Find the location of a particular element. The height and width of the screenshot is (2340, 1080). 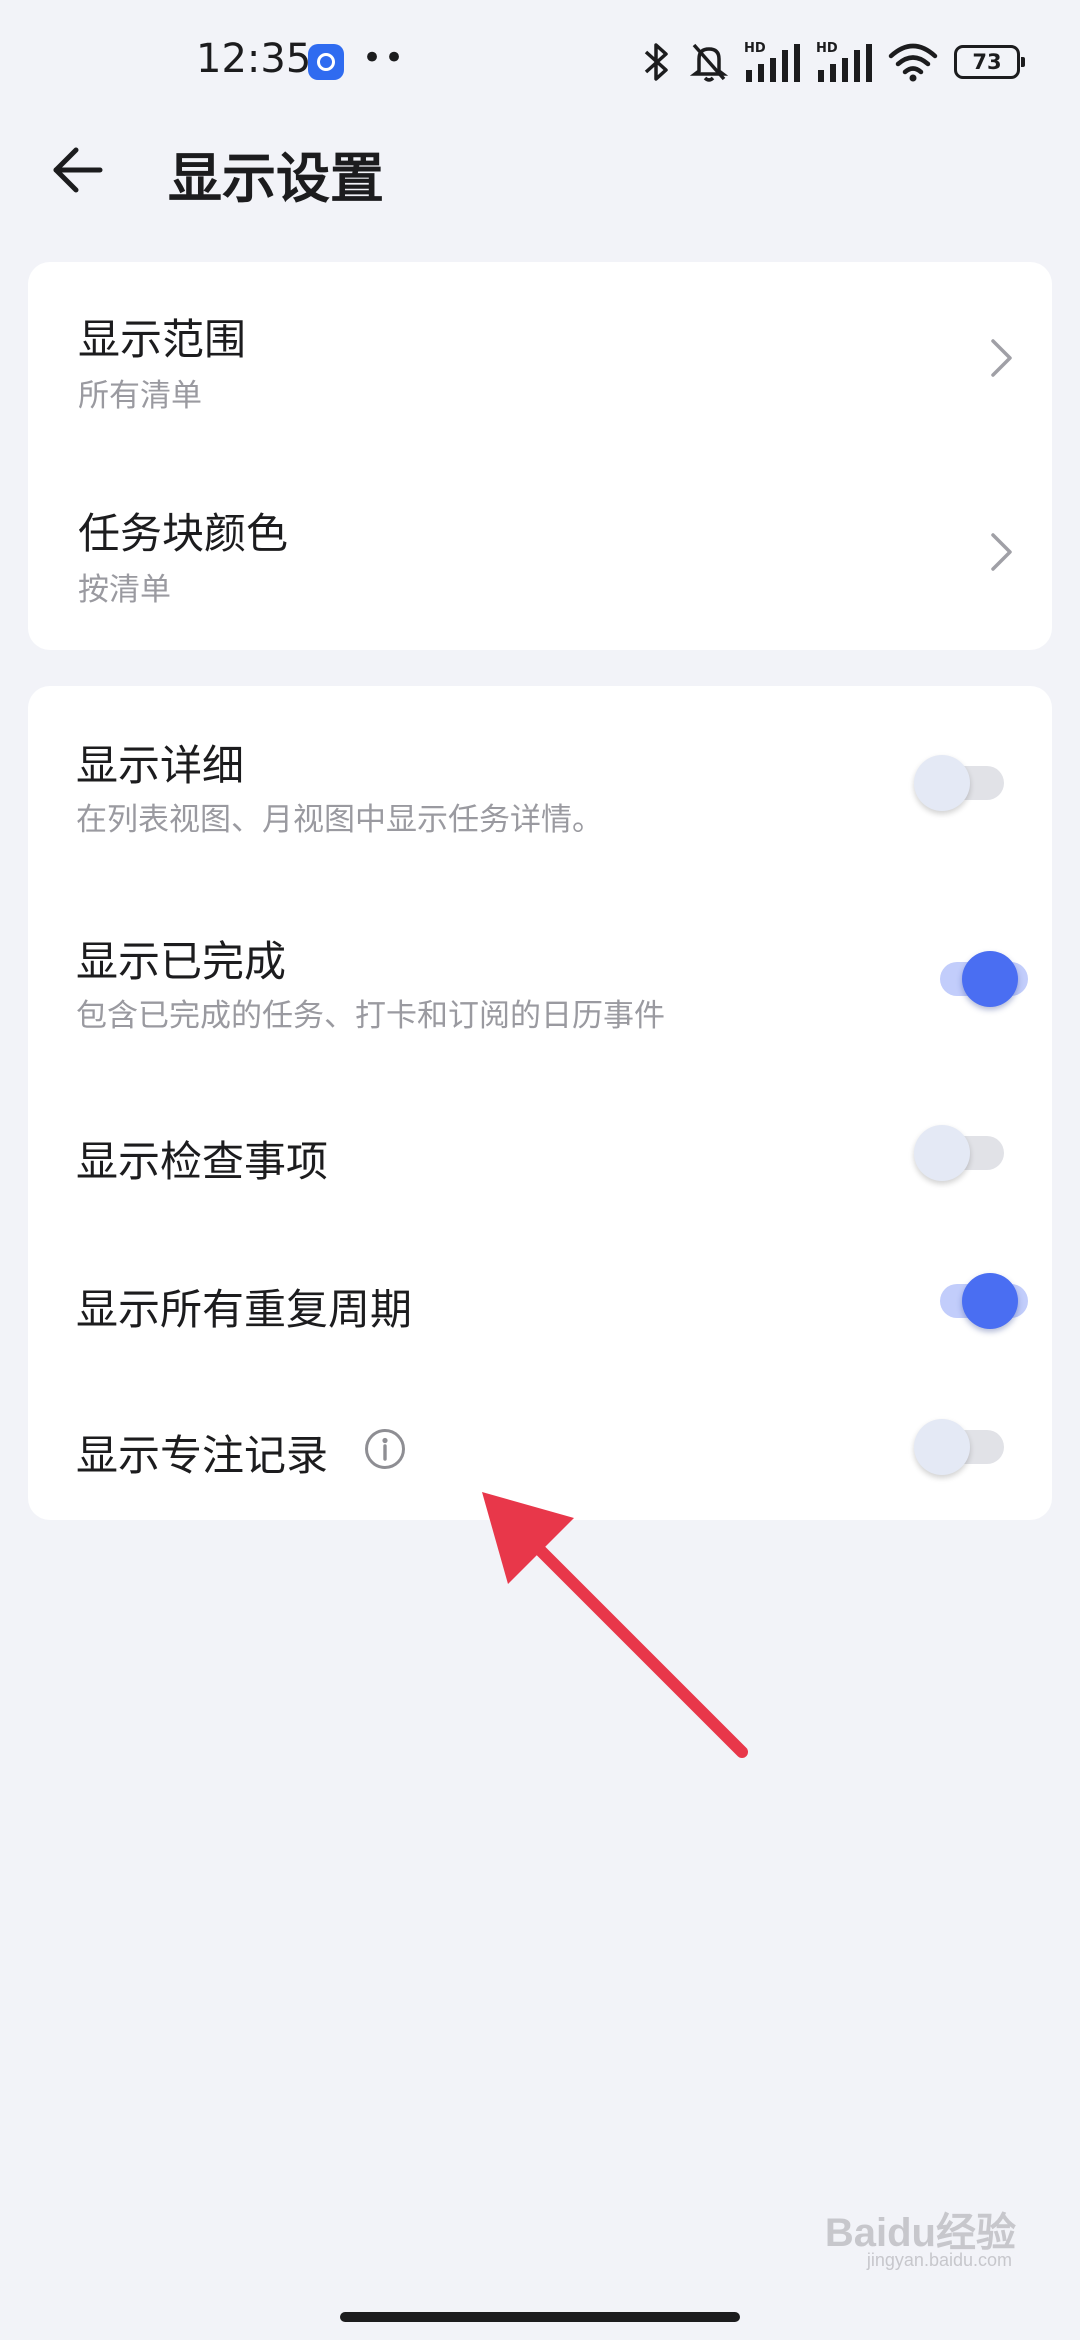

arrow-left-icon is located at coordinates (78, 170).